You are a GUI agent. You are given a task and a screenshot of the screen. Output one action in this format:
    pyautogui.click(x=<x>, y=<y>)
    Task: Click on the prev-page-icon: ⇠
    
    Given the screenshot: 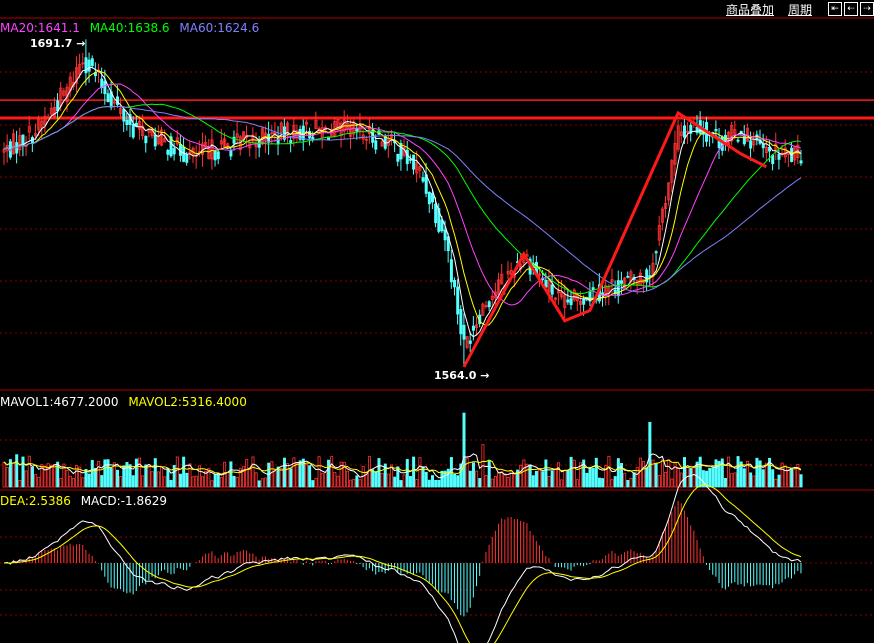 What is the action you would take?
    pyautogui.click(x=851, y=9)
    